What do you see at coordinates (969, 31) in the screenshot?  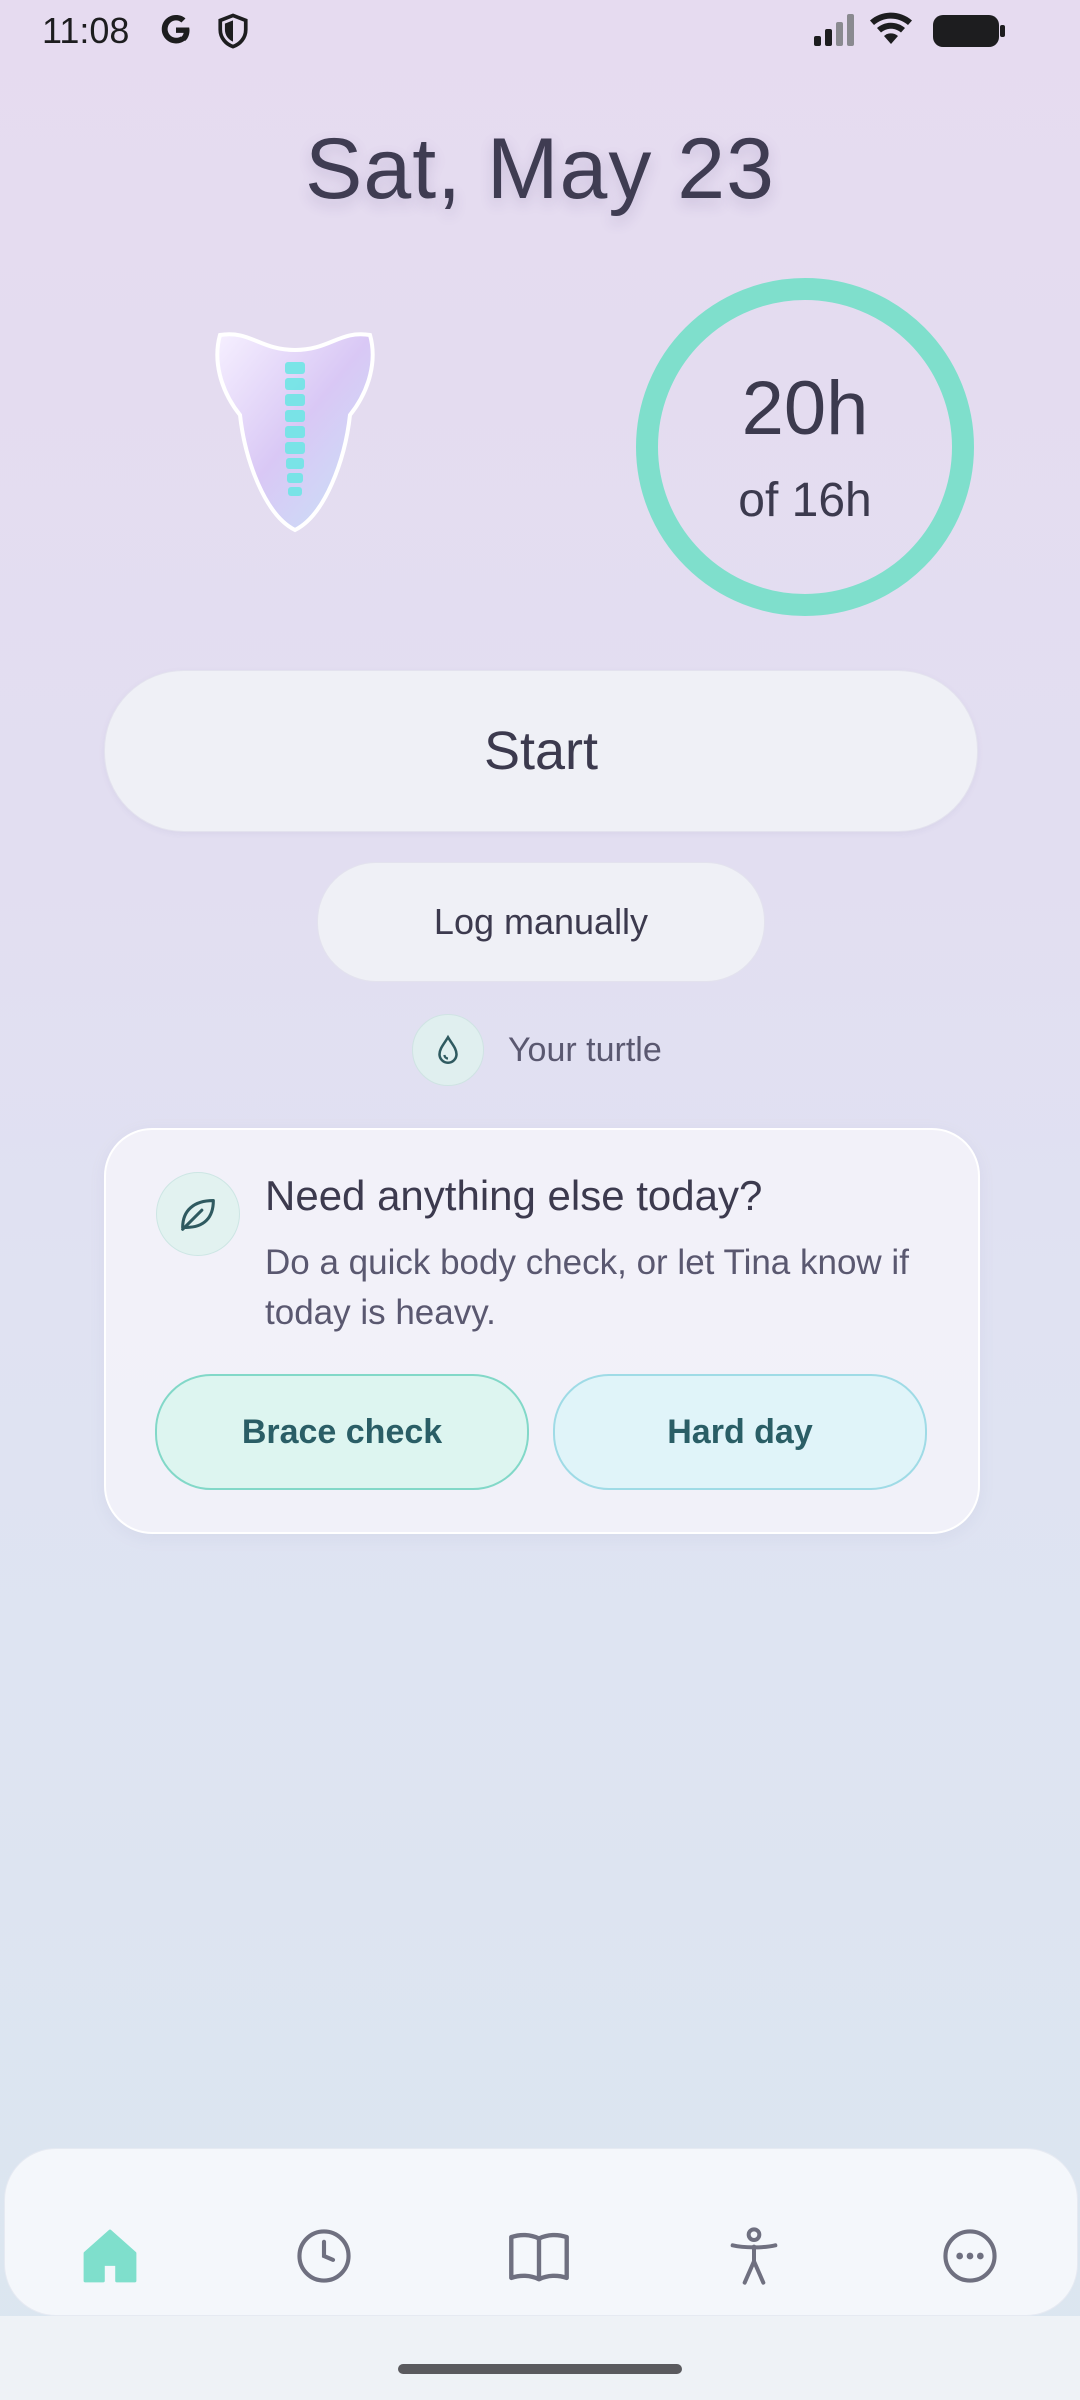 I see `battery-icon` at bounding box center [969, 31].